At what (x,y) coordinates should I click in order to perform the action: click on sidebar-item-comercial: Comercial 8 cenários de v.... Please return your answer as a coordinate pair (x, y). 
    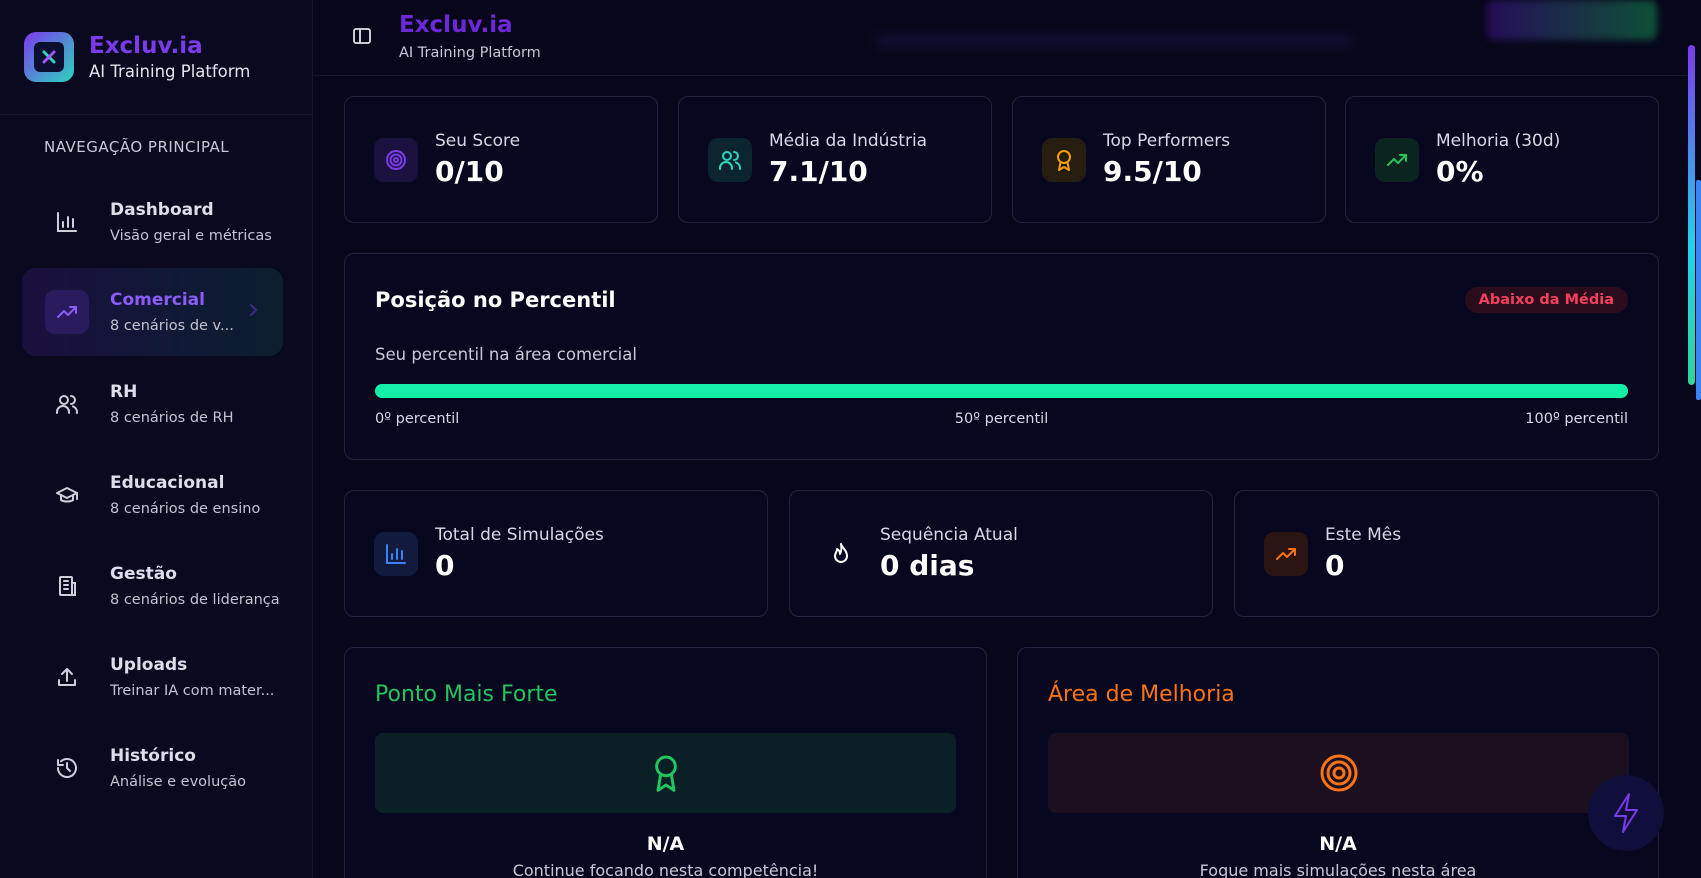
    Looking at the image, I should click on (152, 312).